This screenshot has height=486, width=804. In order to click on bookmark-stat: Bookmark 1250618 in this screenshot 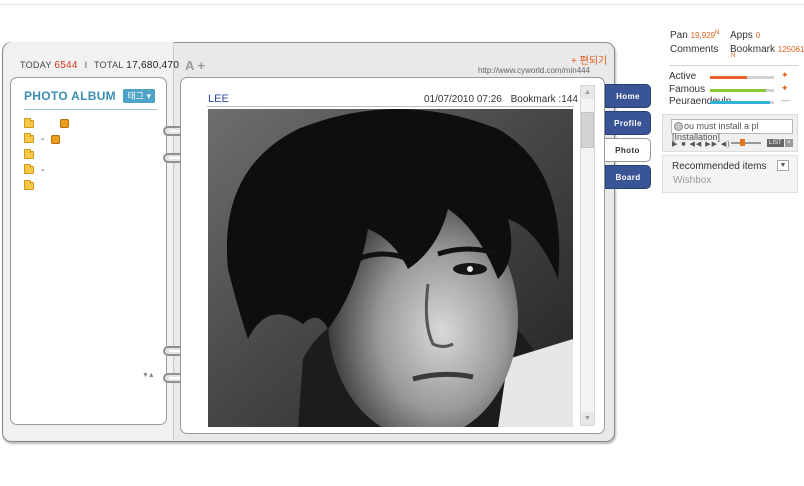, I will do `click(767, 49)`.